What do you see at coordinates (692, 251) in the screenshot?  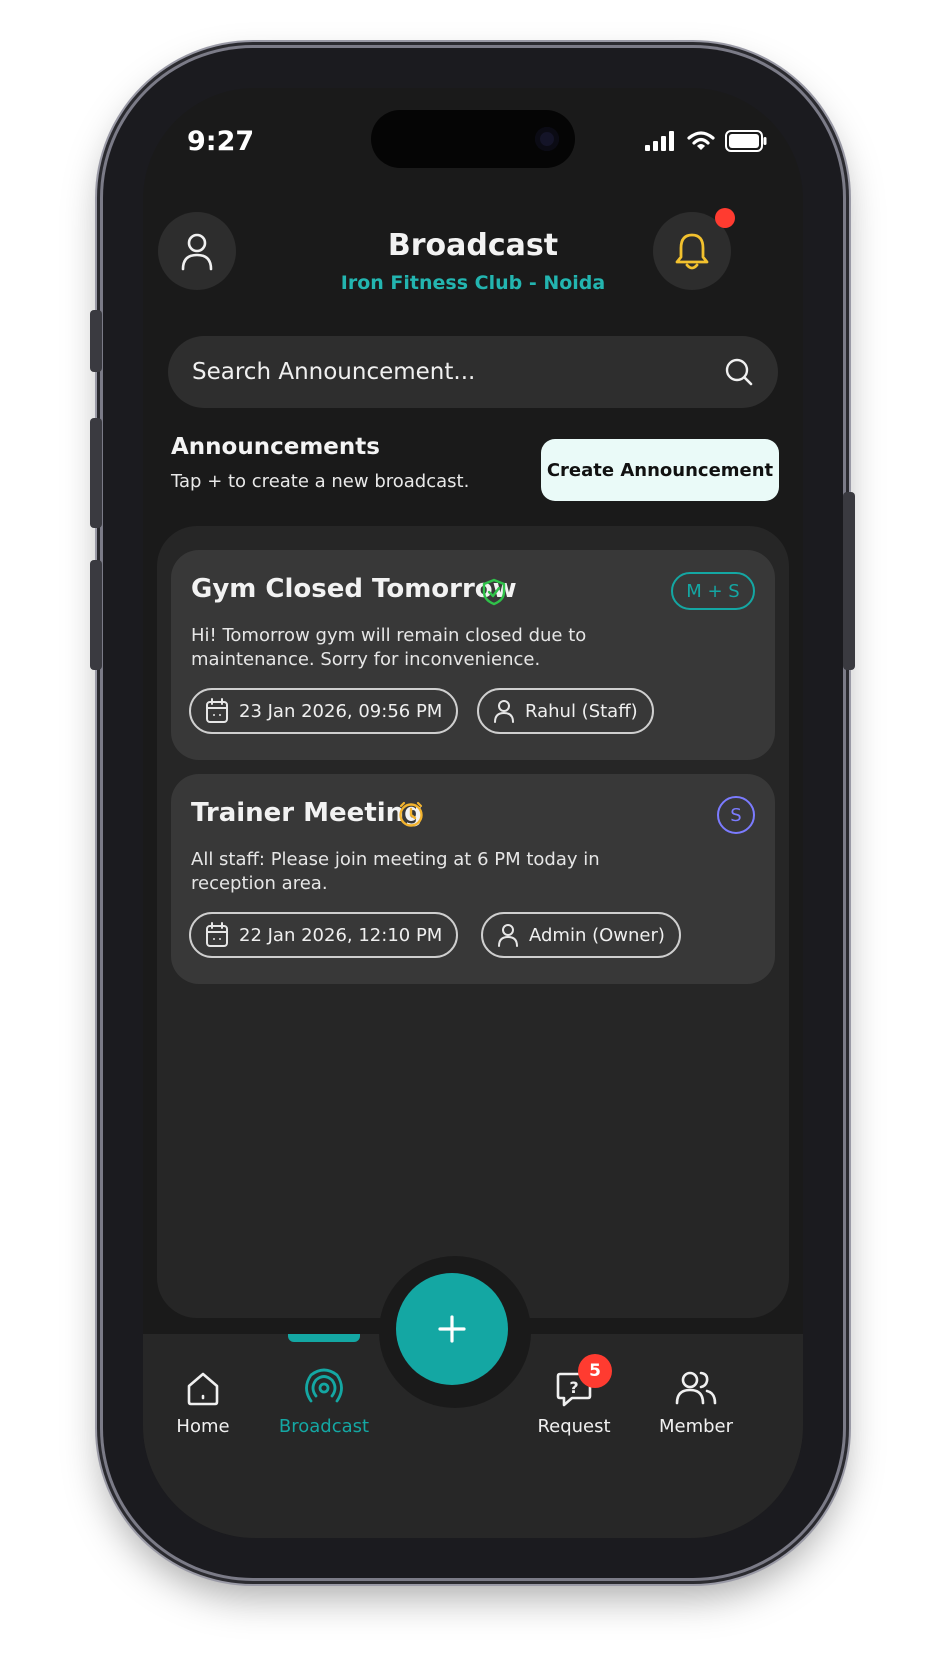 I see `bell-icon` at bounding box center [692, 251].